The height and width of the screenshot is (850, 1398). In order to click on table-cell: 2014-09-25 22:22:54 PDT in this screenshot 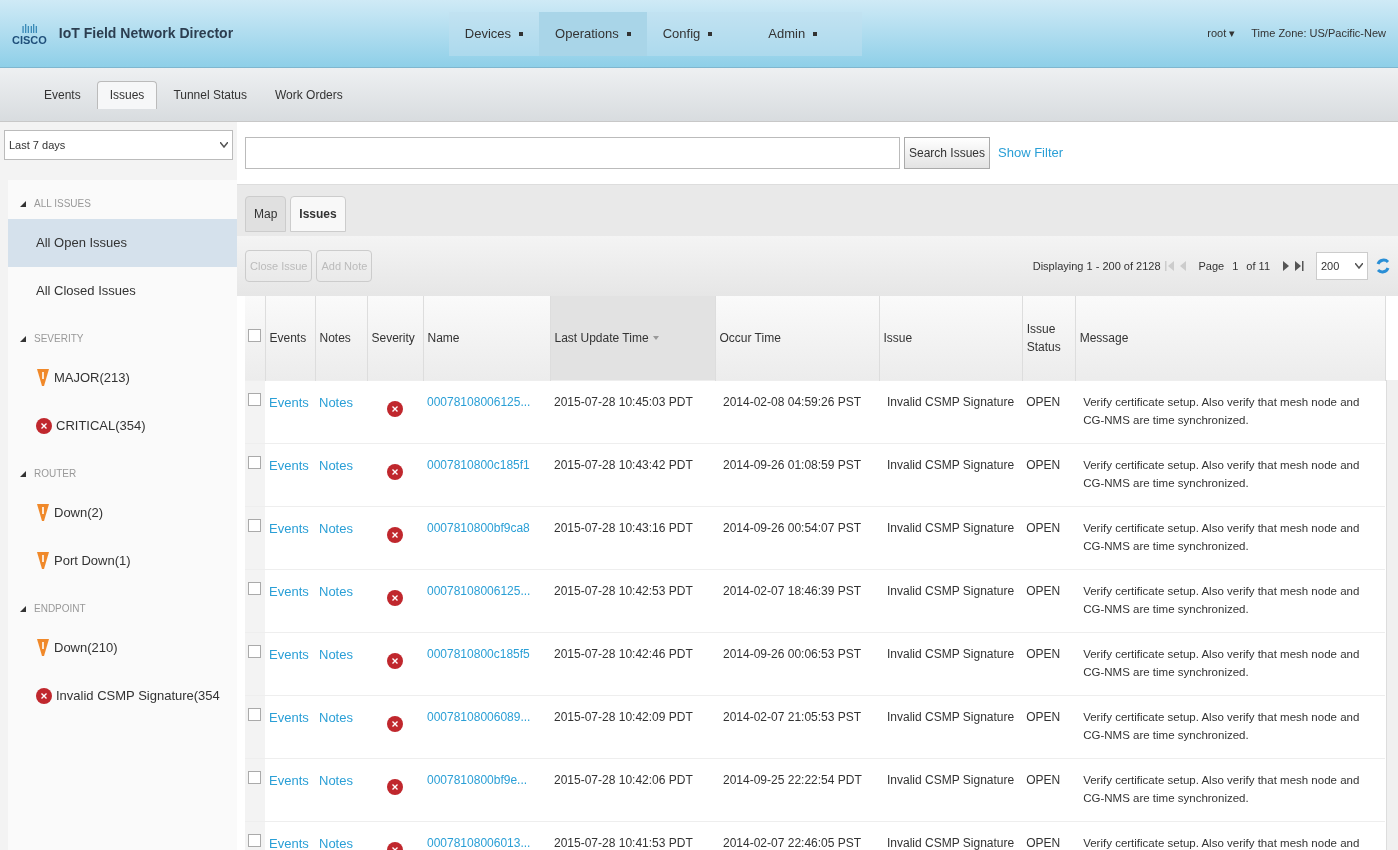, I will do `click(792, 779)`.